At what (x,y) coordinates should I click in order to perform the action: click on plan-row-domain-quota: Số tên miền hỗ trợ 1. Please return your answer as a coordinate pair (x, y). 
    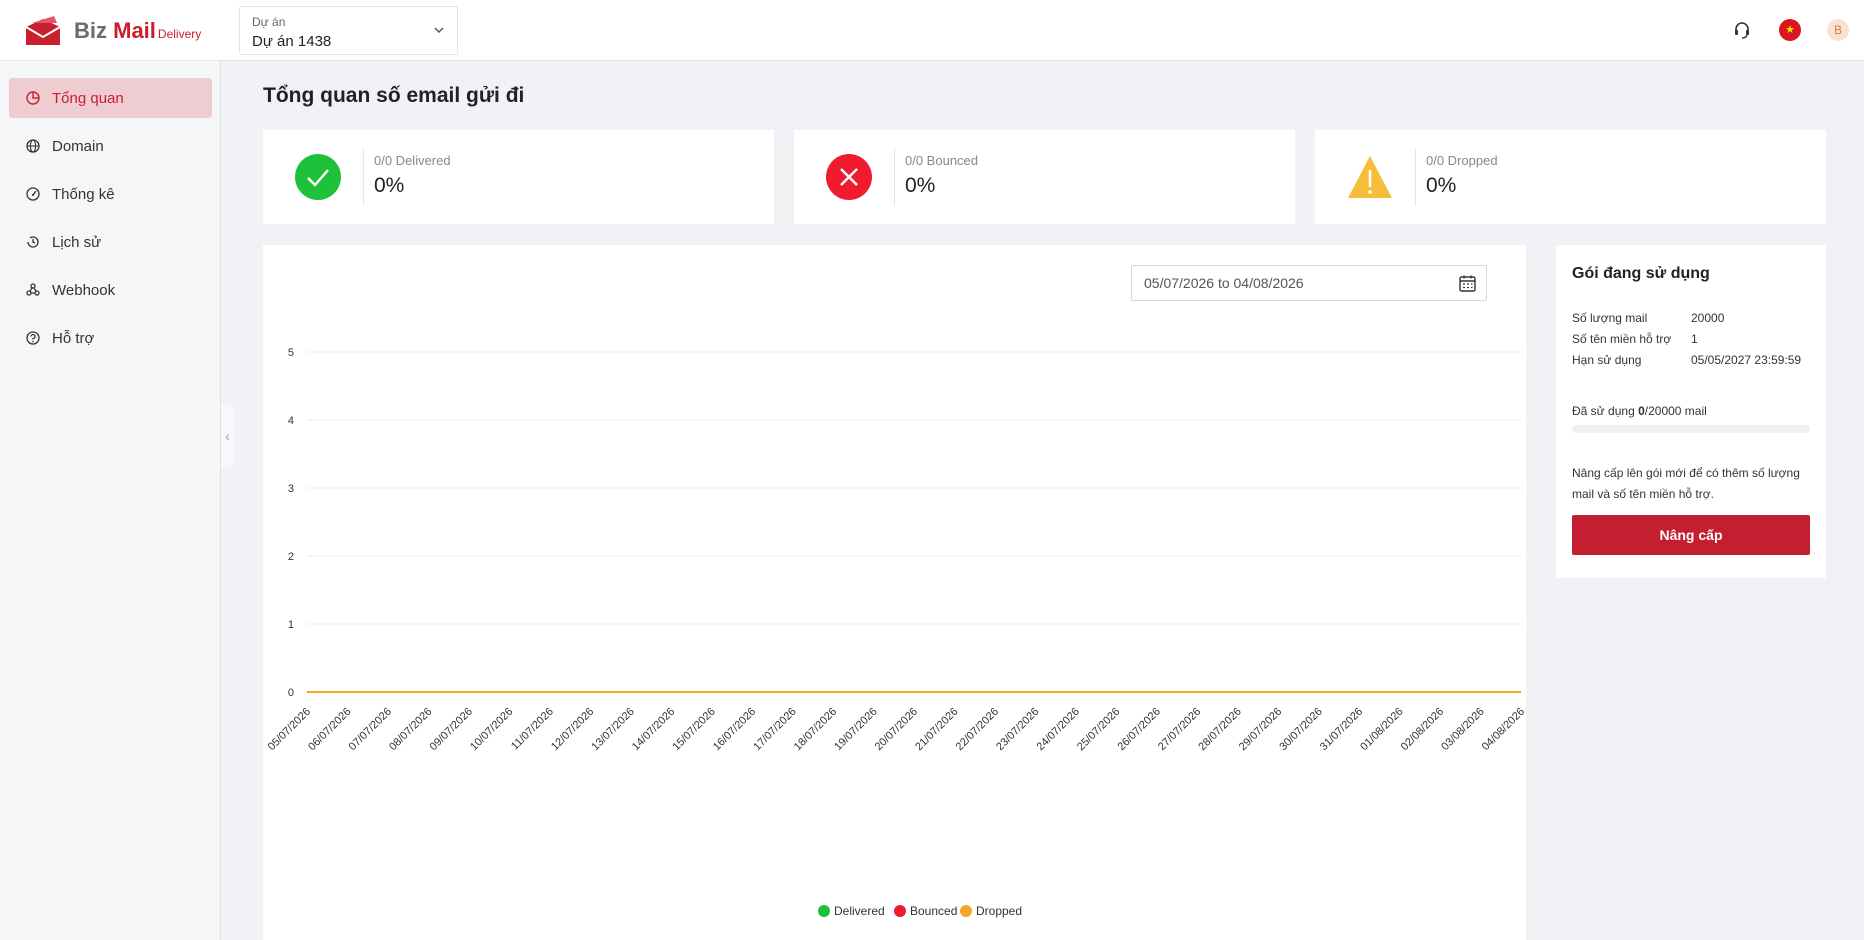
    Looking at the image, I should click on (1635, 339).